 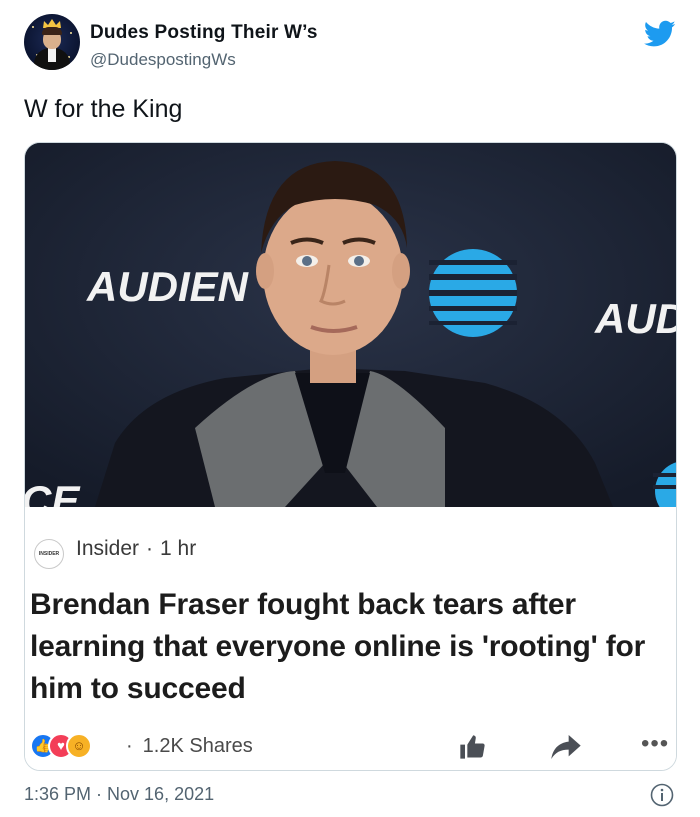 What do you see at coordinates (107, 548) in the screenshot?
I see `source-name: Insider` at bounding box center [107, 548].